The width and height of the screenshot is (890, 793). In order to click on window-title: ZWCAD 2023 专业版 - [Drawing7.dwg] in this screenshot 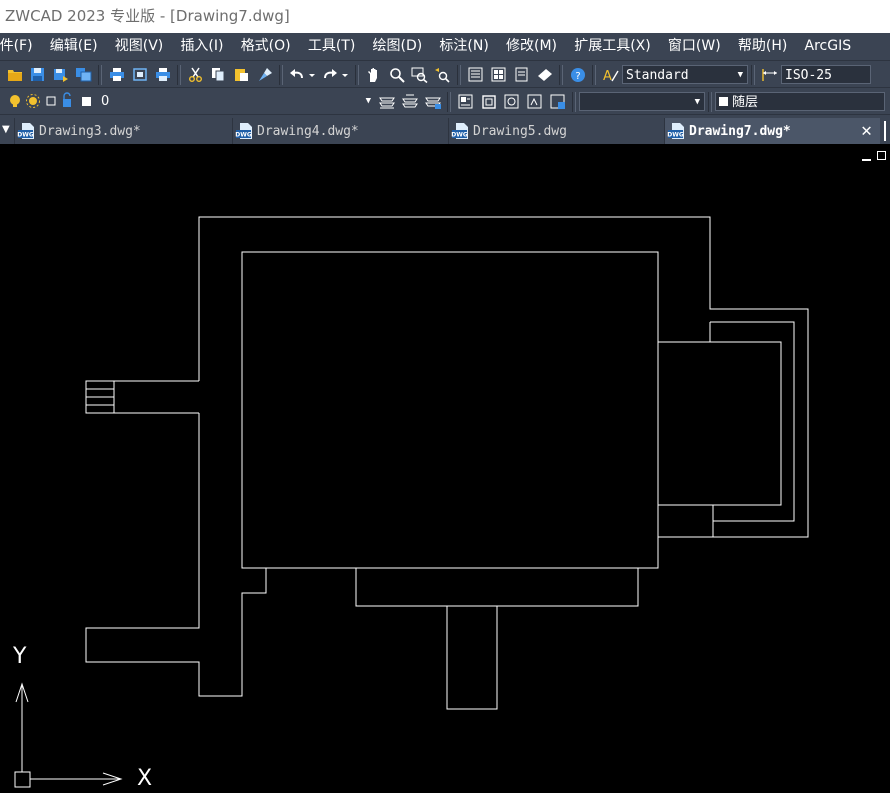, I will do `click(445, 16)`.